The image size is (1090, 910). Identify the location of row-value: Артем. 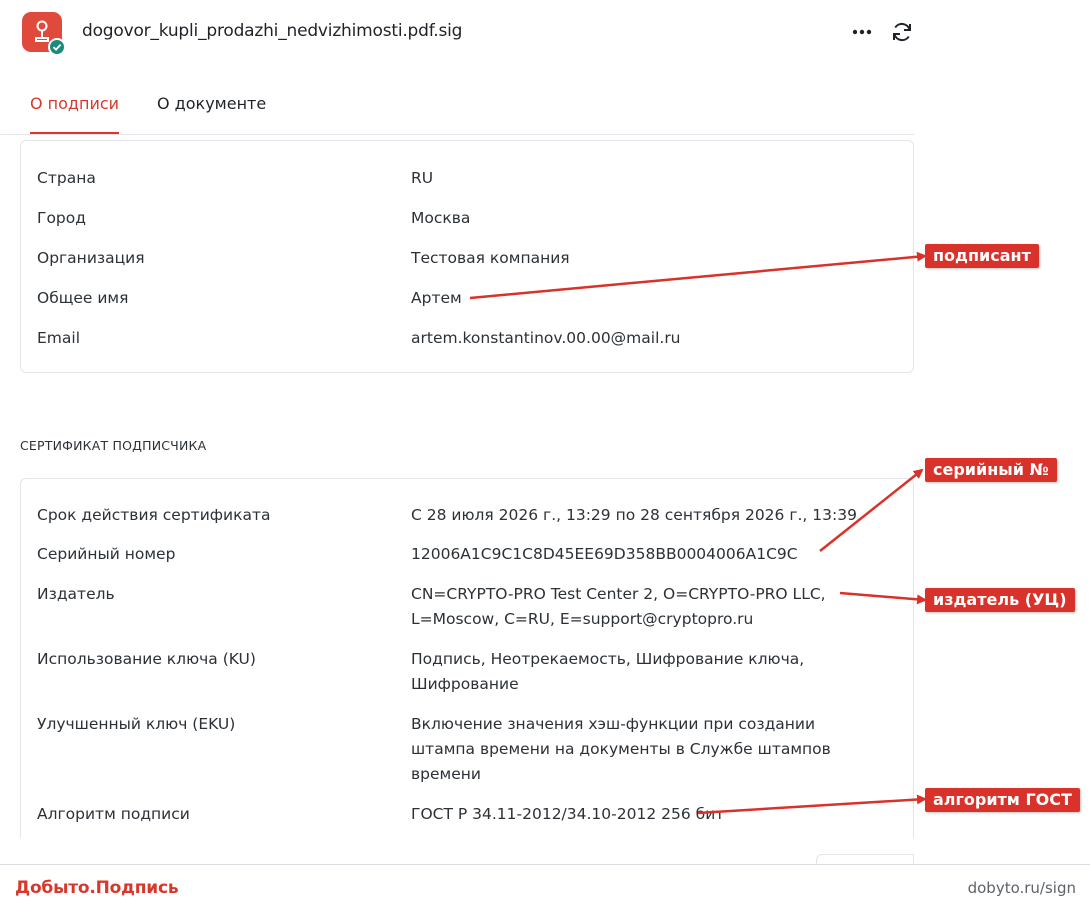
(436, 298).